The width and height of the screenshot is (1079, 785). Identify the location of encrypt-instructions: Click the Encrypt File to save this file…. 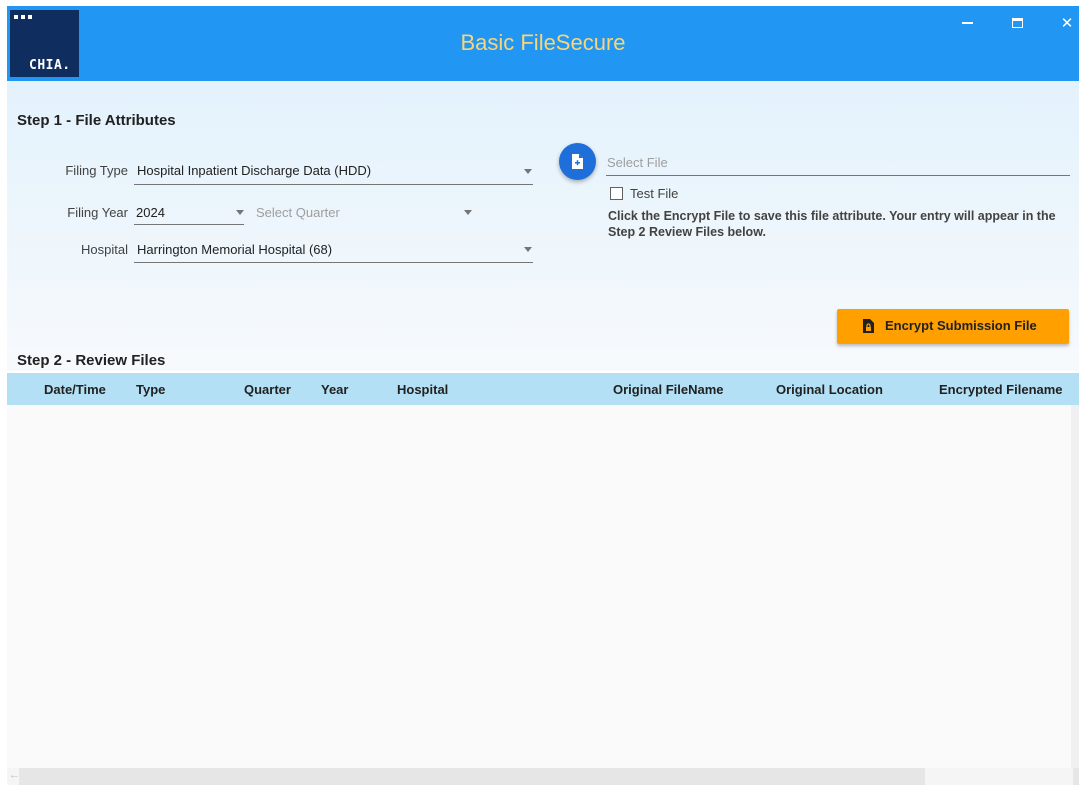
(832, 224).